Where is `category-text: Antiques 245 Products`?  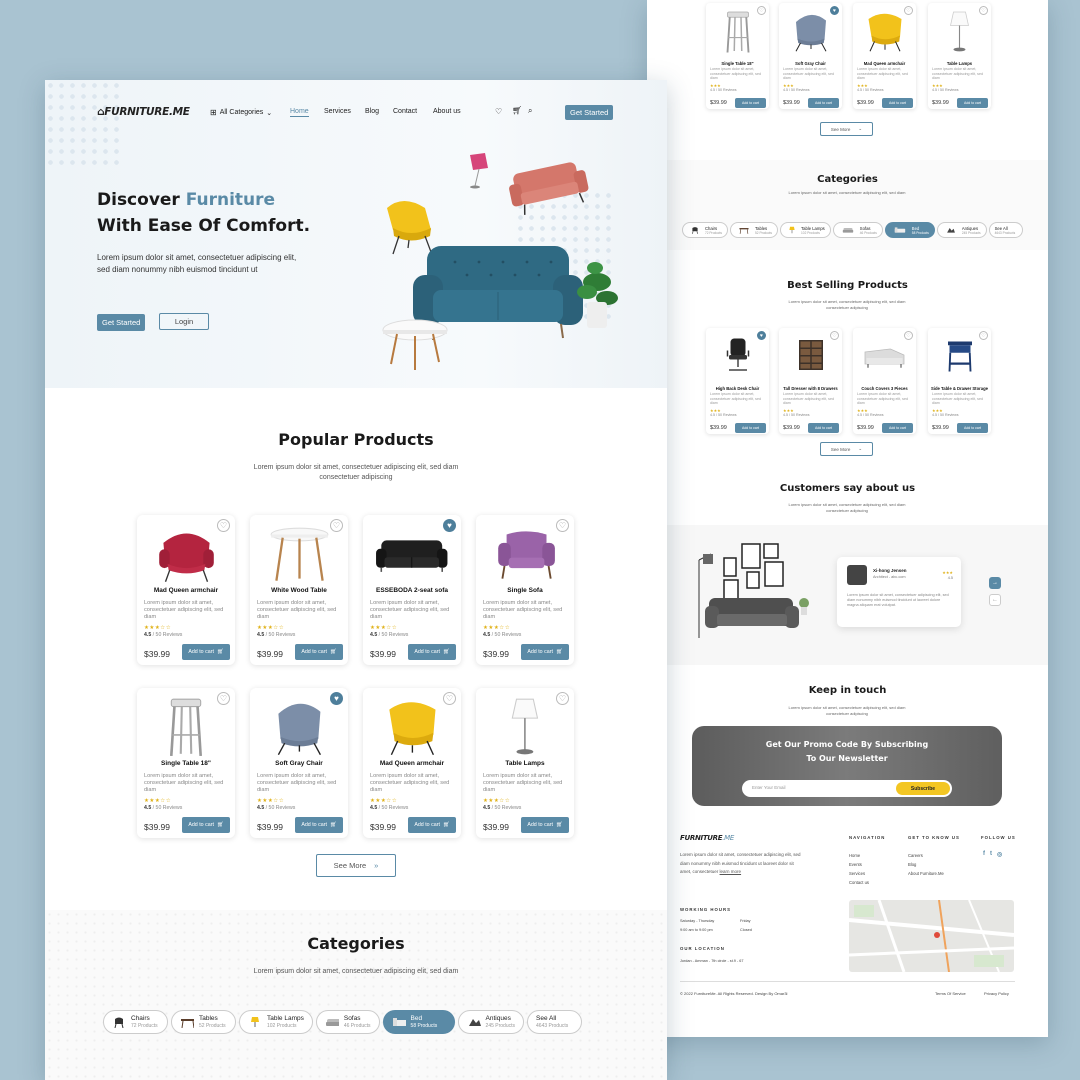
category-text: Antiques 245 Products is located at coordinates (971, 230).